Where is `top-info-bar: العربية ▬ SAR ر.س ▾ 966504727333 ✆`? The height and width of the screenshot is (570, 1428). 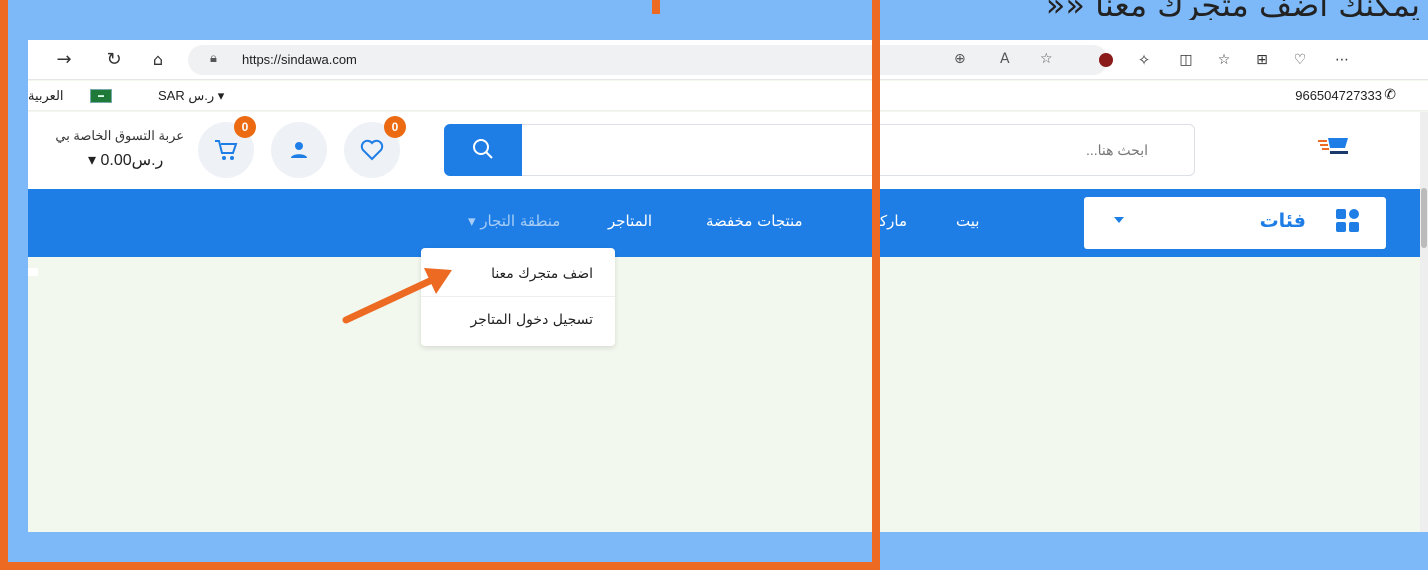 top-info-bar: العربية ▬ SAR ر.س ▾ 966504727333 ✆ is located at coordinates (728, 96).